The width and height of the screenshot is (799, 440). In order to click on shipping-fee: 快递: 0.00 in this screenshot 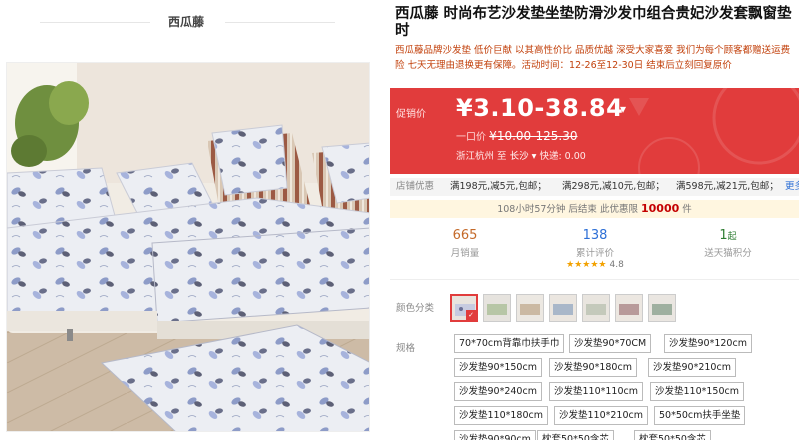, I will do `click(562, 156)`.